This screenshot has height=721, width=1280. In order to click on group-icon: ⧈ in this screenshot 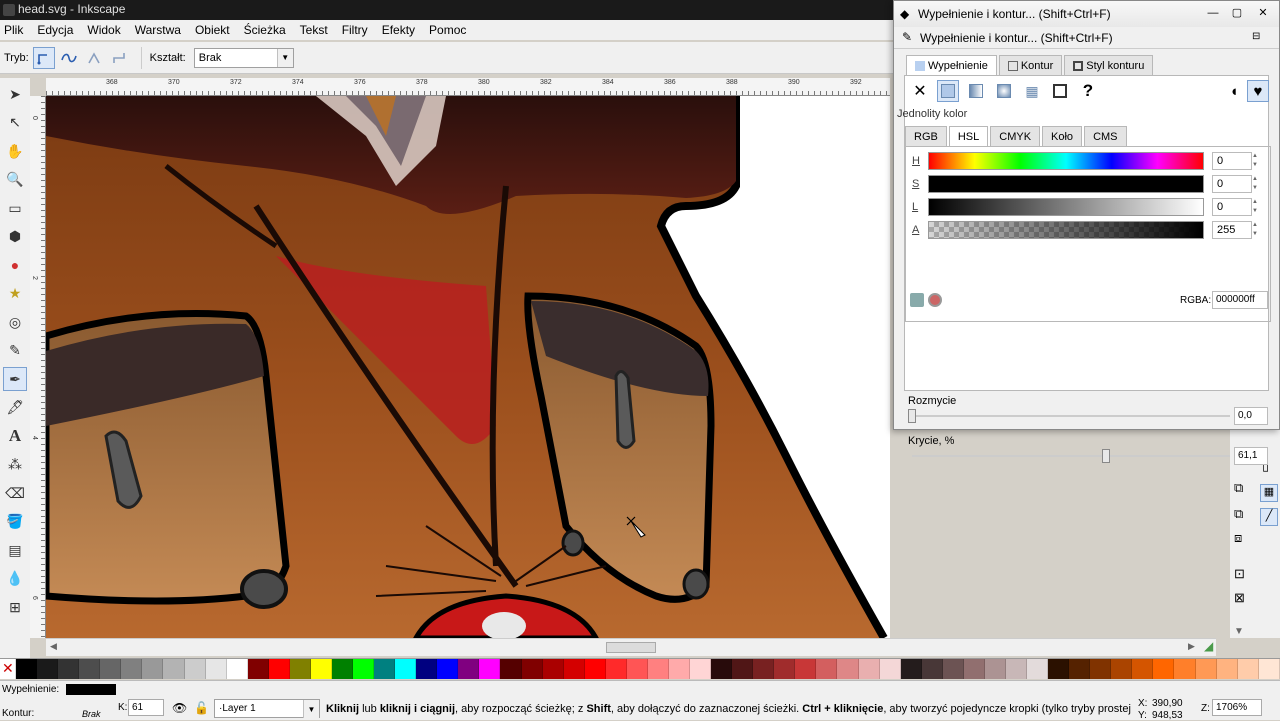, I will do `click(1238, 538)`.